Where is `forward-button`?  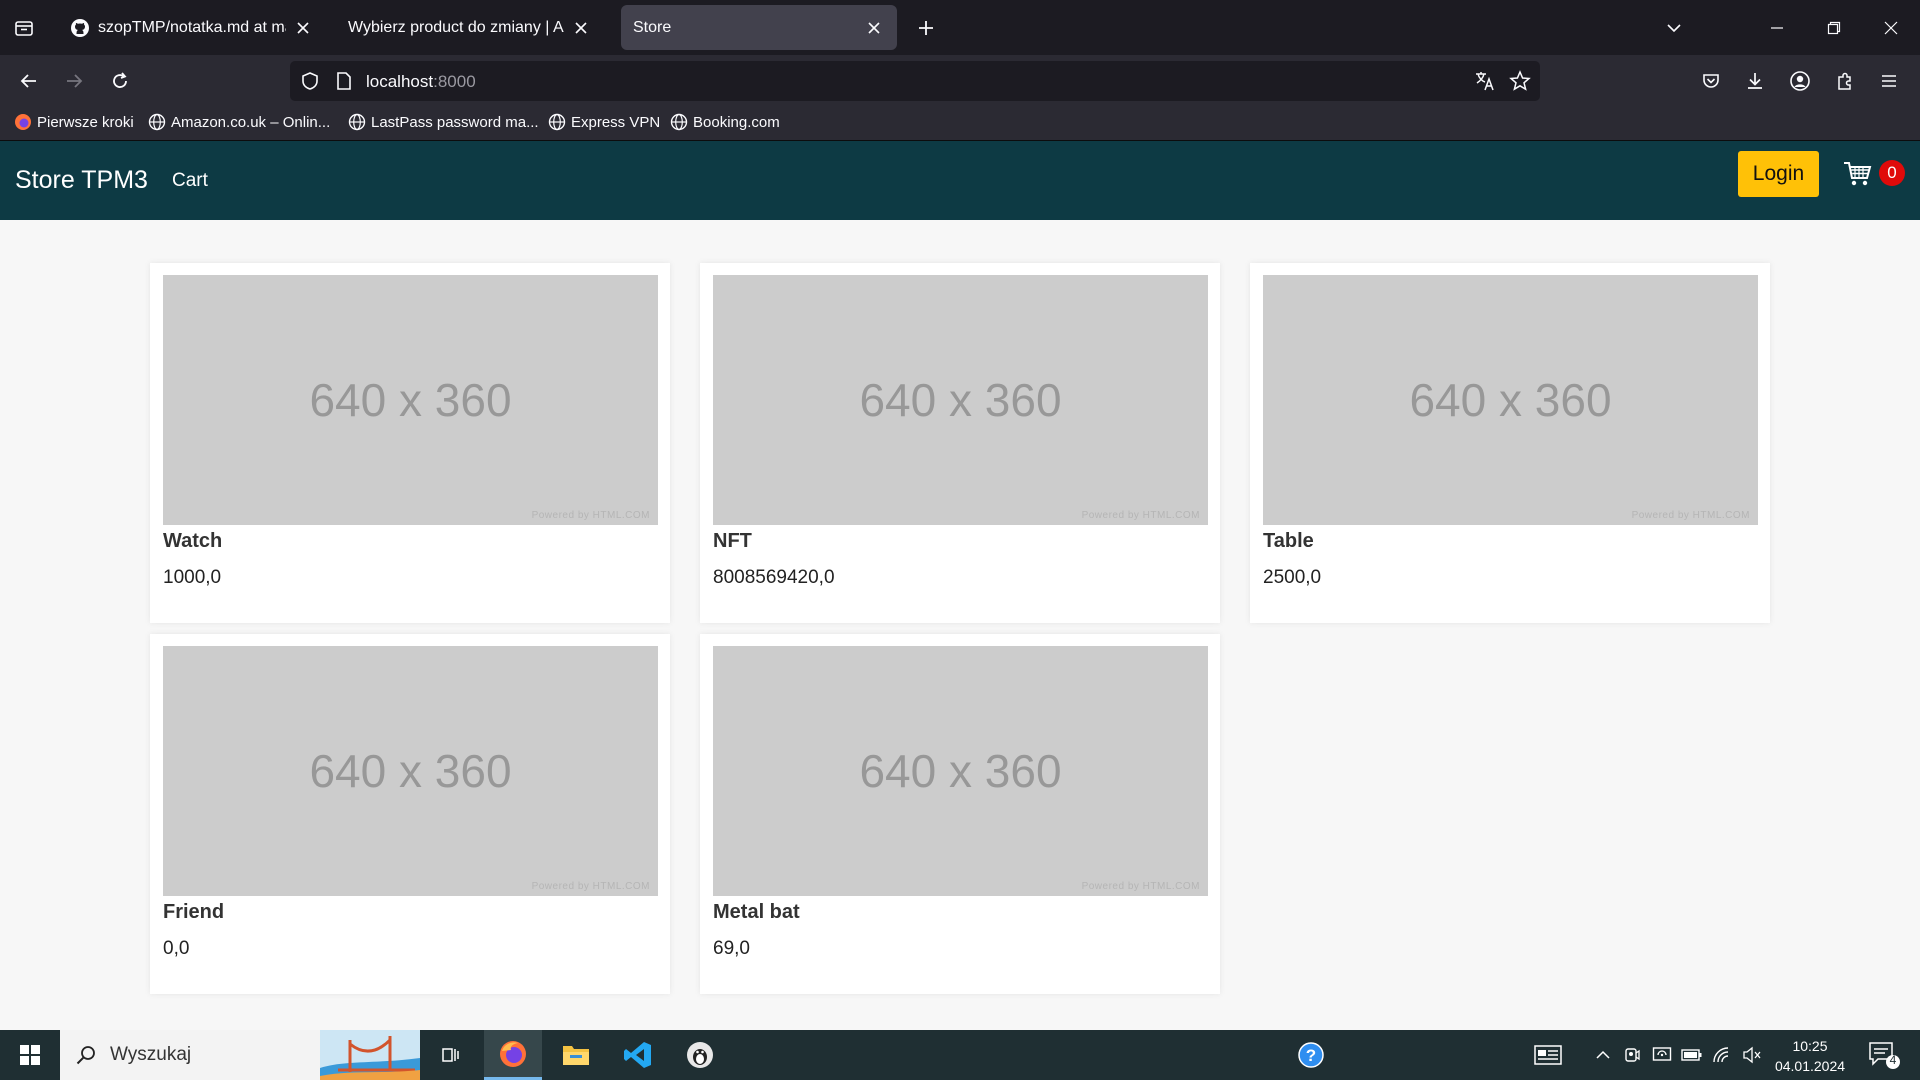
forward-button is located at coordinates (74, 81).